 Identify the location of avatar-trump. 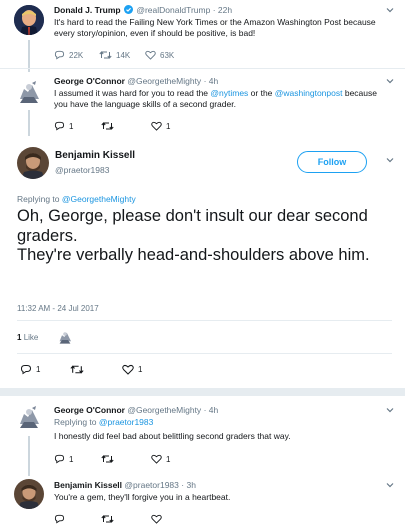
(29, 20).